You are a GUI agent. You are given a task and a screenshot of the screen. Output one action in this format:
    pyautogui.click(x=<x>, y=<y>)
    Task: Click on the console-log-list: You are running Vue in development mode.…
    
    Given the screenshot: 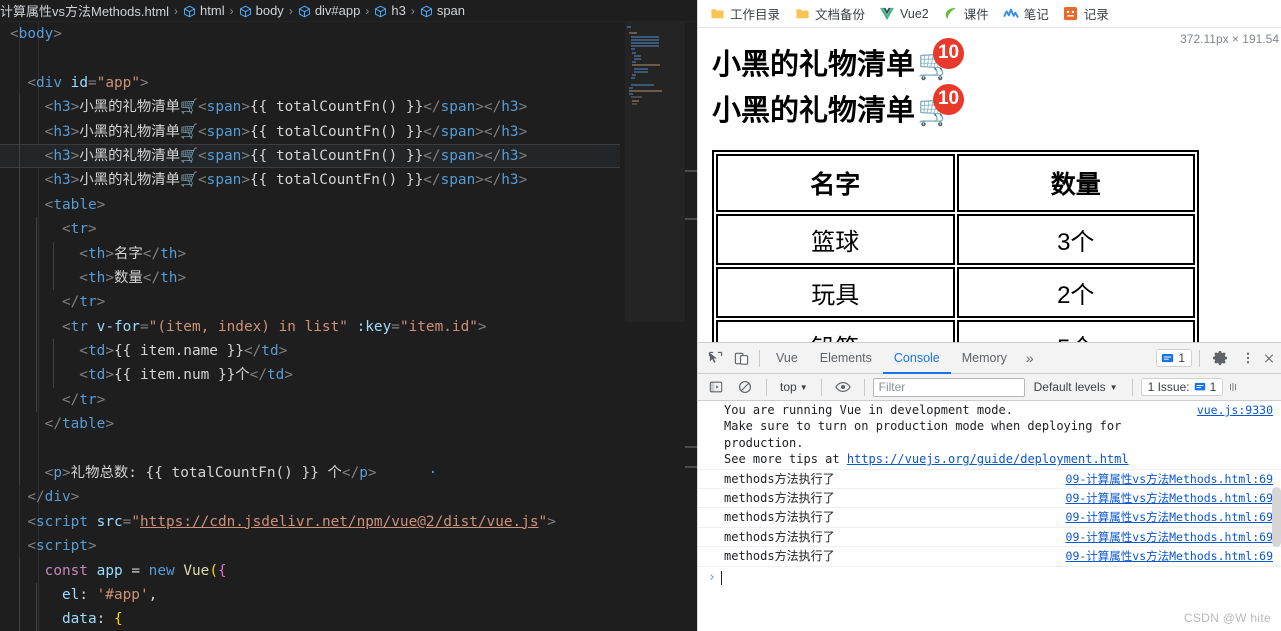 What is the action you would take?
    pyautogui.click(x=989, y=484)
    